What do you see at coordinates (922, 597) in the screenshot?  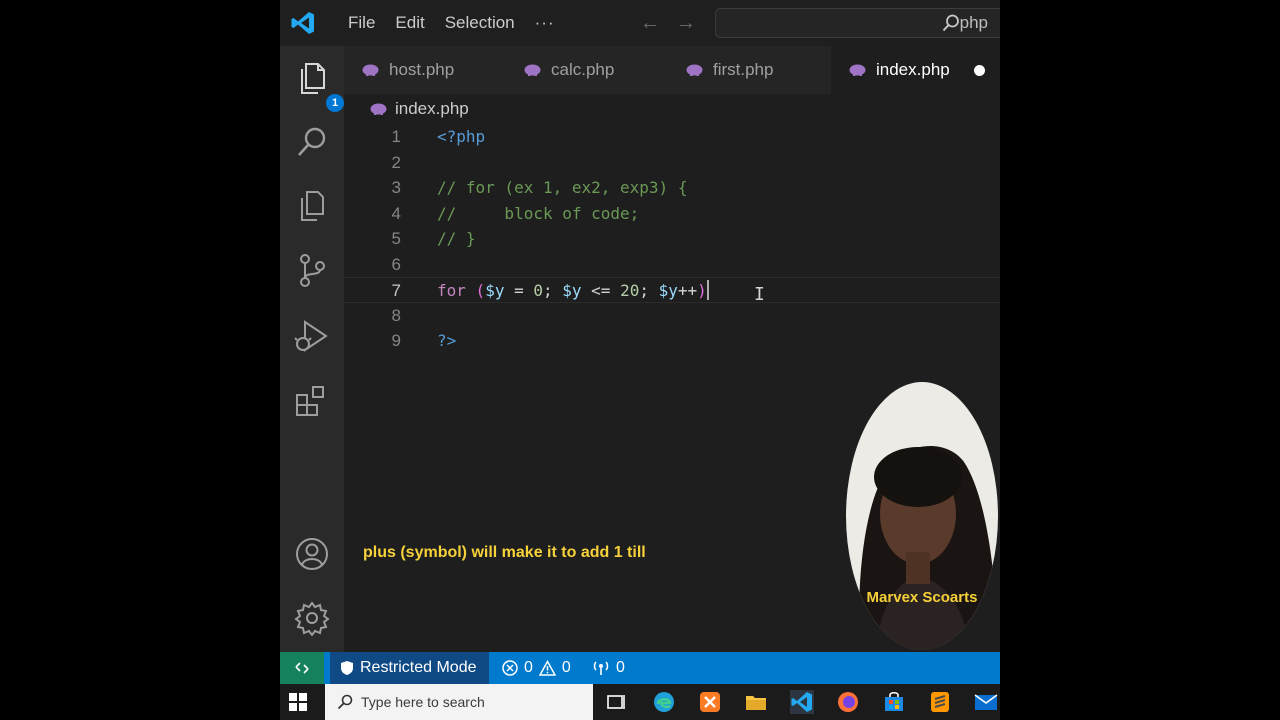 I see `presenter-name: Marvex Scoarts` at bounding box center [922, 597].